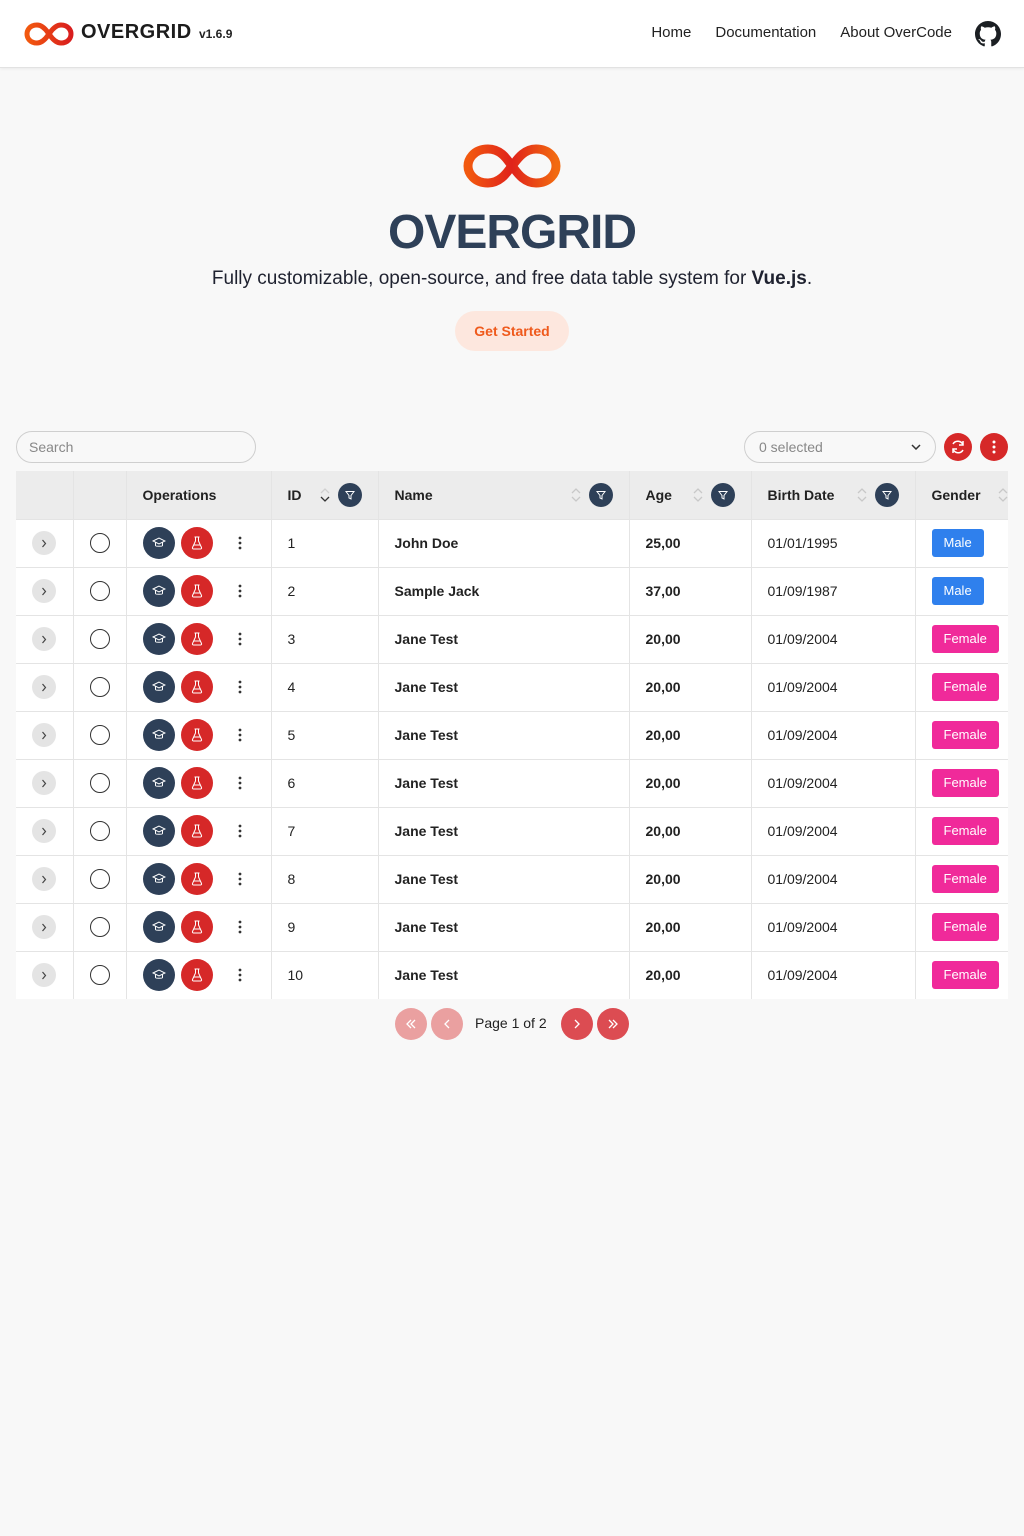 The height and width of the screenshot is (1536, 1024). What do you see at coordinates (962, 495) in the screenshot?
I see `header-gender: Gender` at bounding box center [962, 495].